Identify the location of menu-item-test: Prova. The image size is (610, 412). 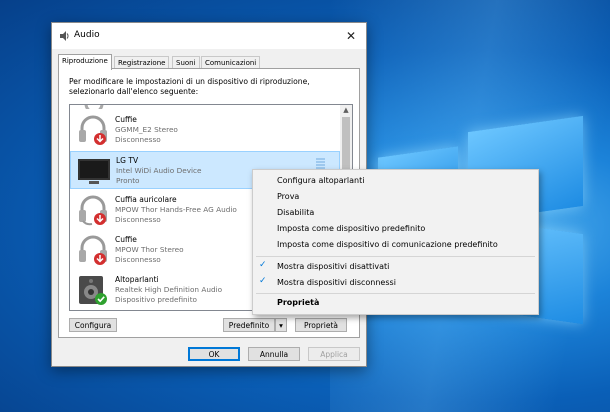
(288, 196).